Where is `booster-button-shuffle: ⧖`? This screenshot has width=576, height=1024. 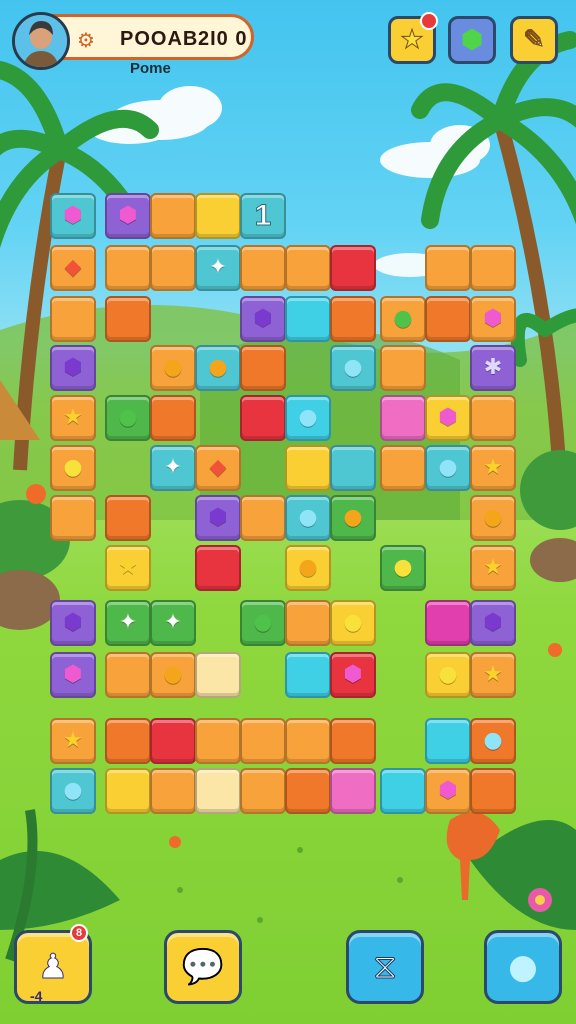
booster-button-shuffle: ⧖ is located at coordinates (385, 967).